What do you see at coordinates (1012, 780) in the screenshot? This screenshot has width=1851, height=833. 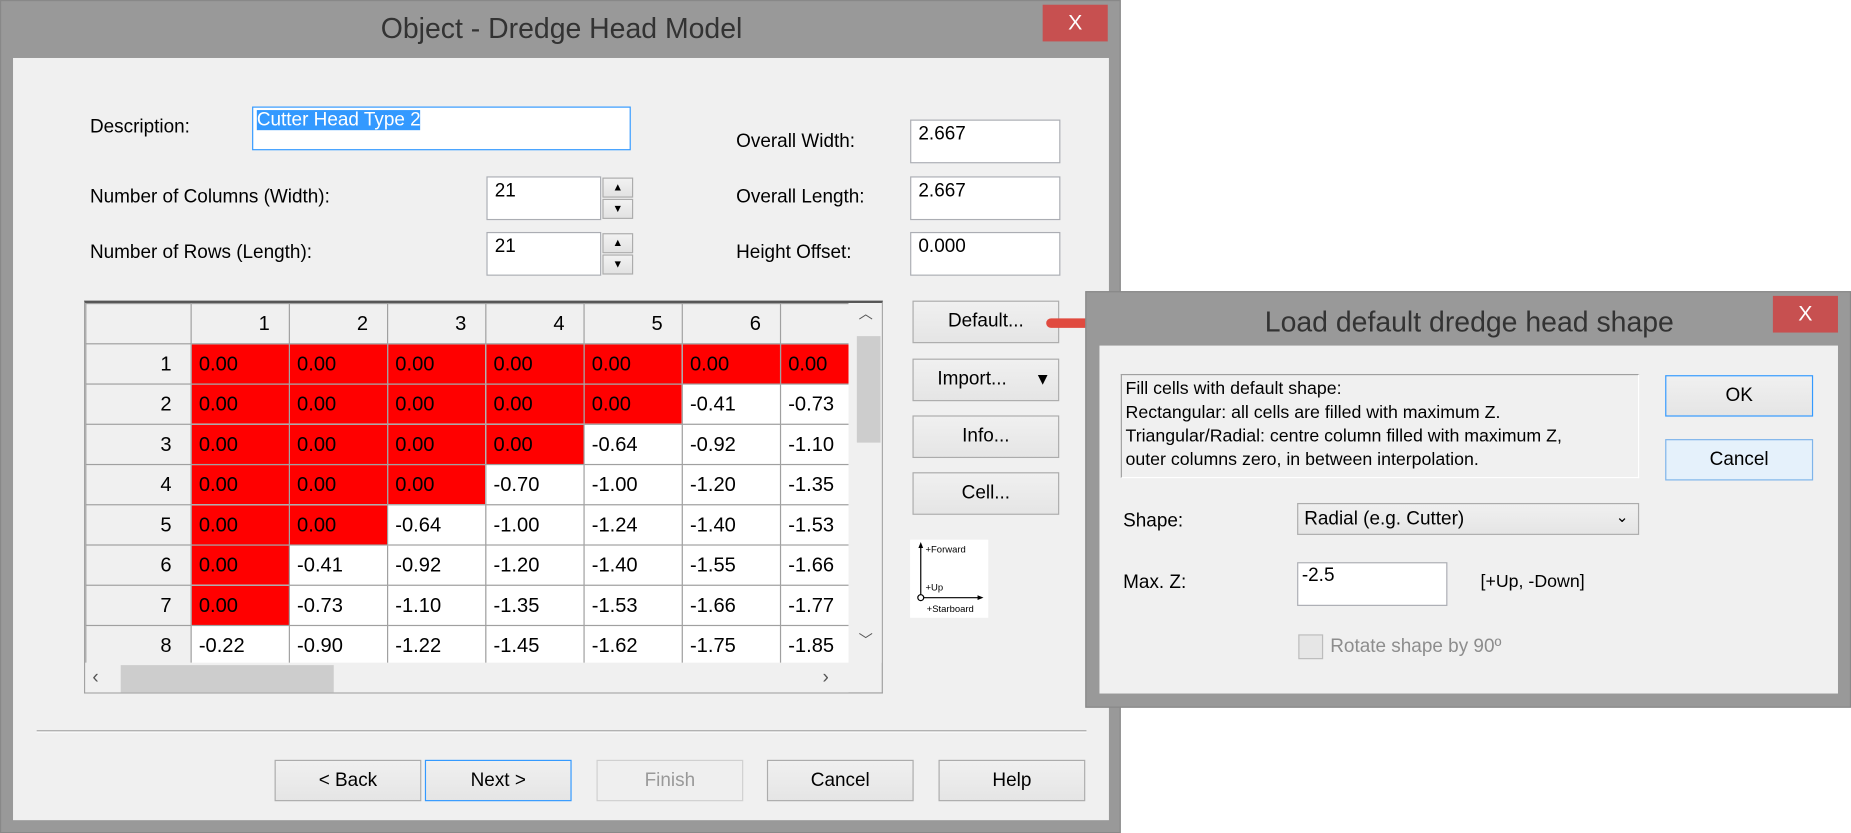 I see `help-button: Help` at bounding box center [1012, 780].